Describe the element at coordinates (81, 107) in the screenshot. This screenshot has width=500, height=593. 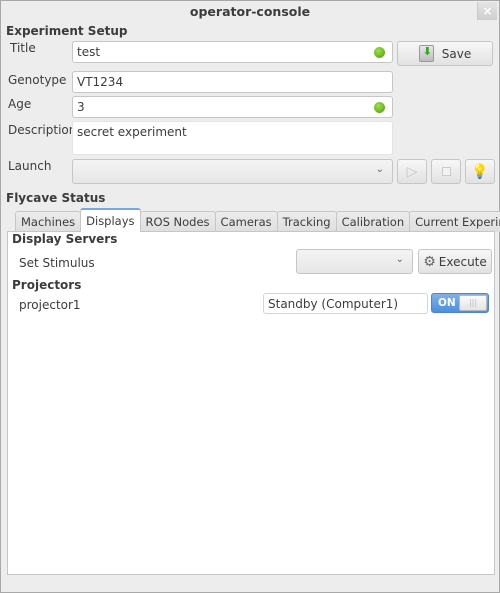
I see `age-value: 3` at that location.